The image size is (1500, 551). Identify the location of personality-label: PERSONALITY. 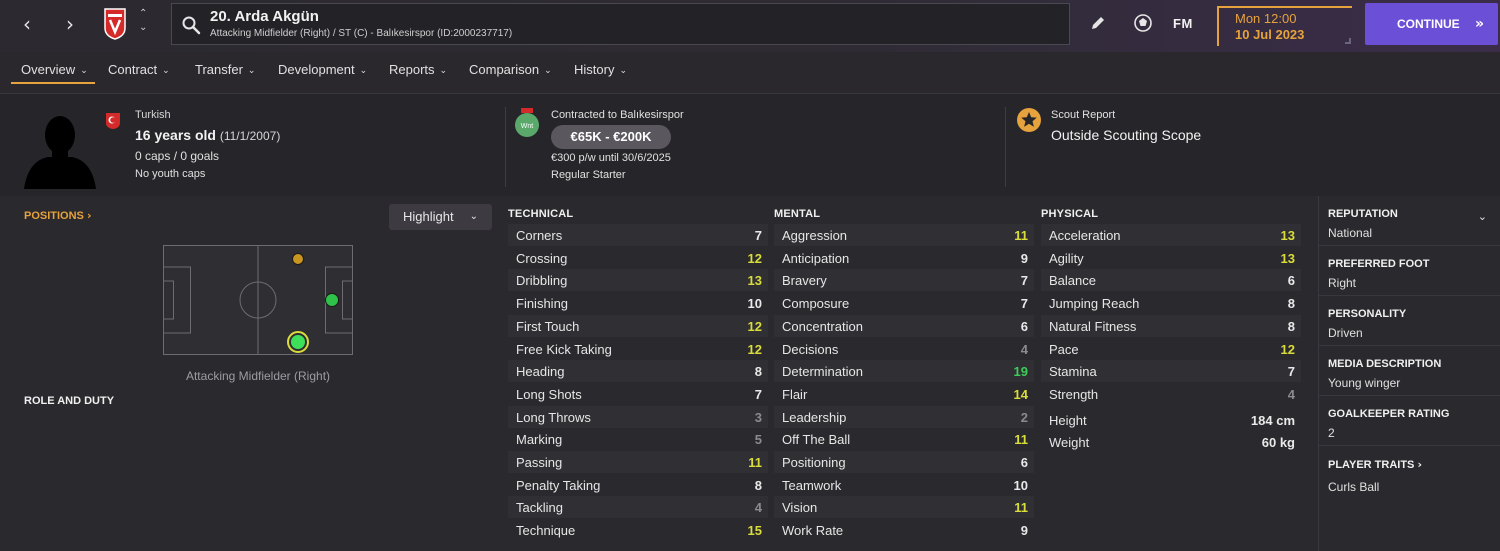
(1367, 314).